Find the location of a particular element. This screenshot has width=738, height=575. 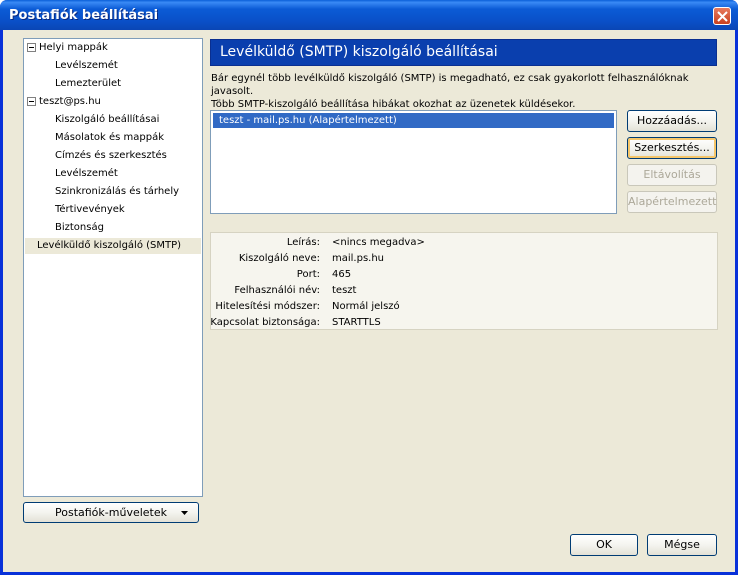

tree-item-label: Másolatok és mappák is located at coordinates (110, 137).